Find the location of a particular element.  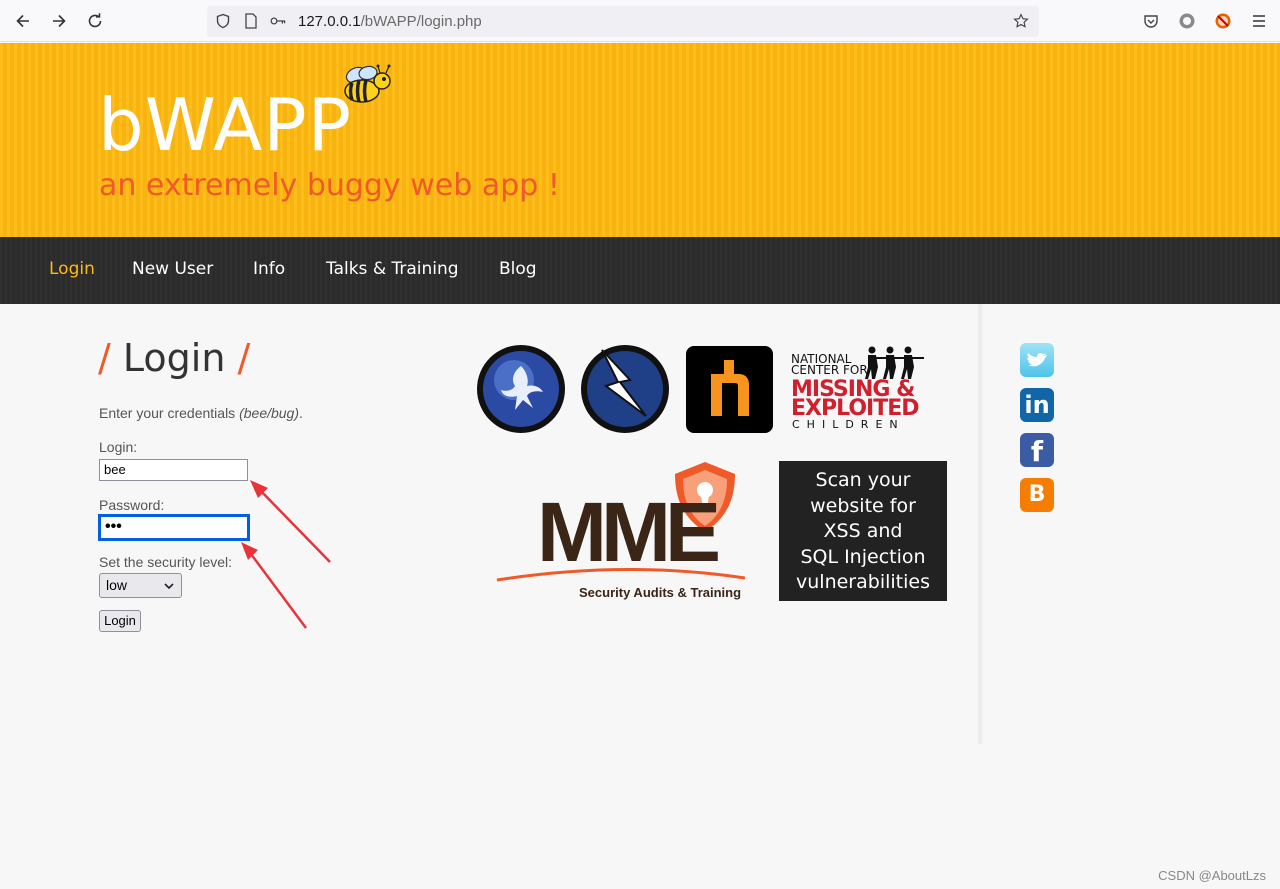

login-intro: Enter your credentials (bee/bug). is located at coordinates (201, 413).